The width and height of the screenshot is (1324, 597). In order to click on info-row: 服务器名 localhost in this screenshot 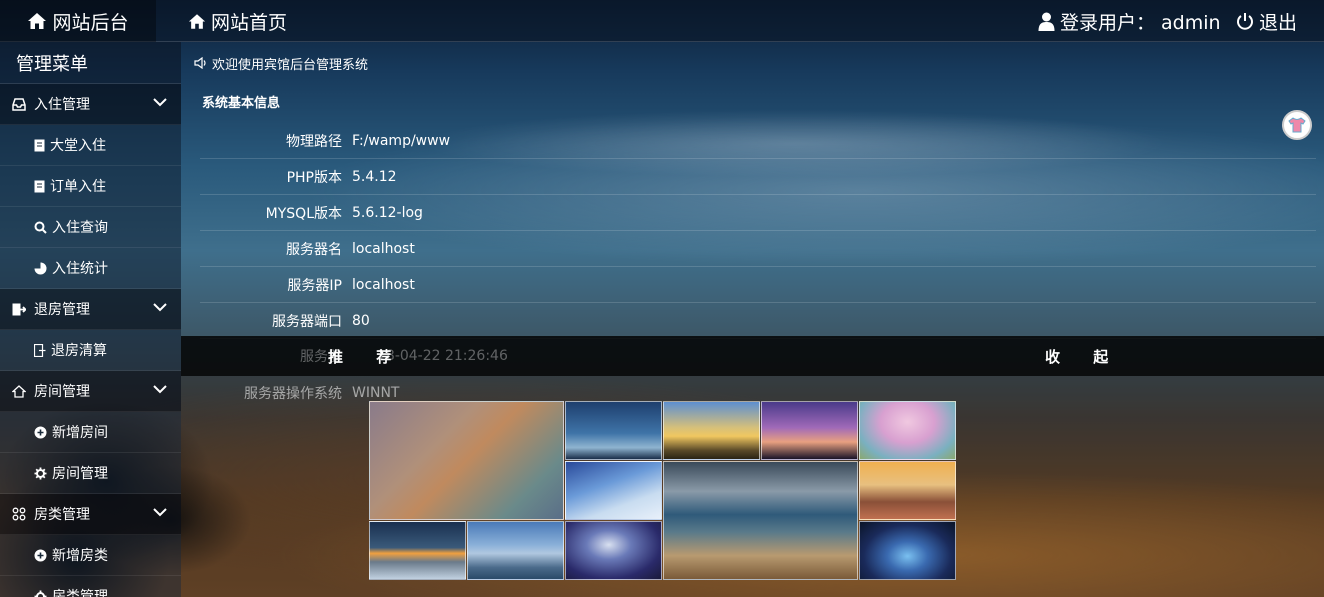, I will do `click(758, 249)`.